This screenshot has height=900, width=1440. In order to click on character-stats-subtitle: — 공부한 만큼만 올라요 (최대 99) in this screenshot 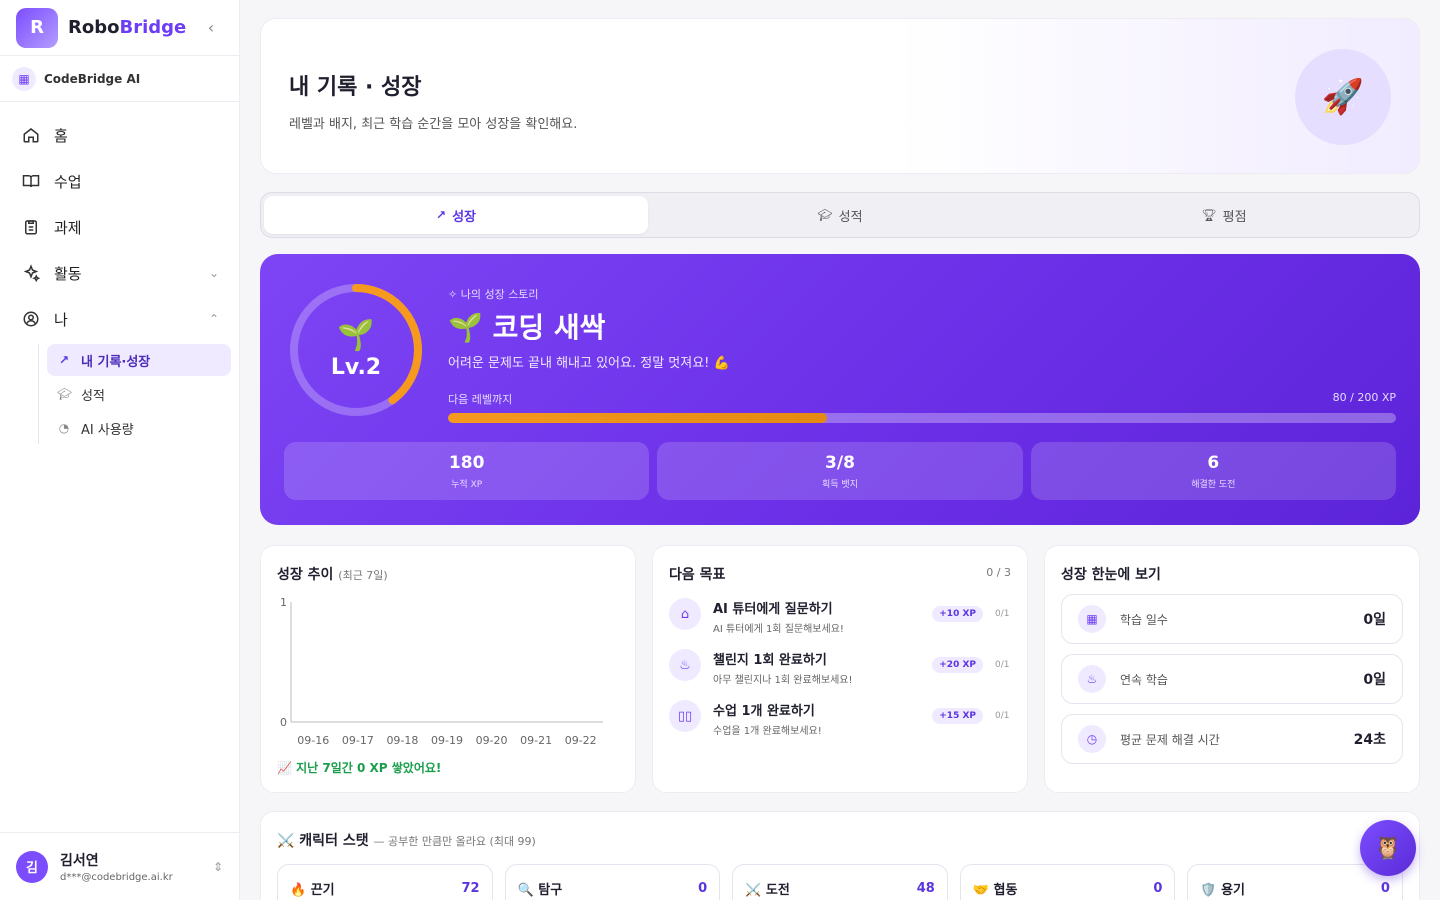, I will do `click(454, 841)`.